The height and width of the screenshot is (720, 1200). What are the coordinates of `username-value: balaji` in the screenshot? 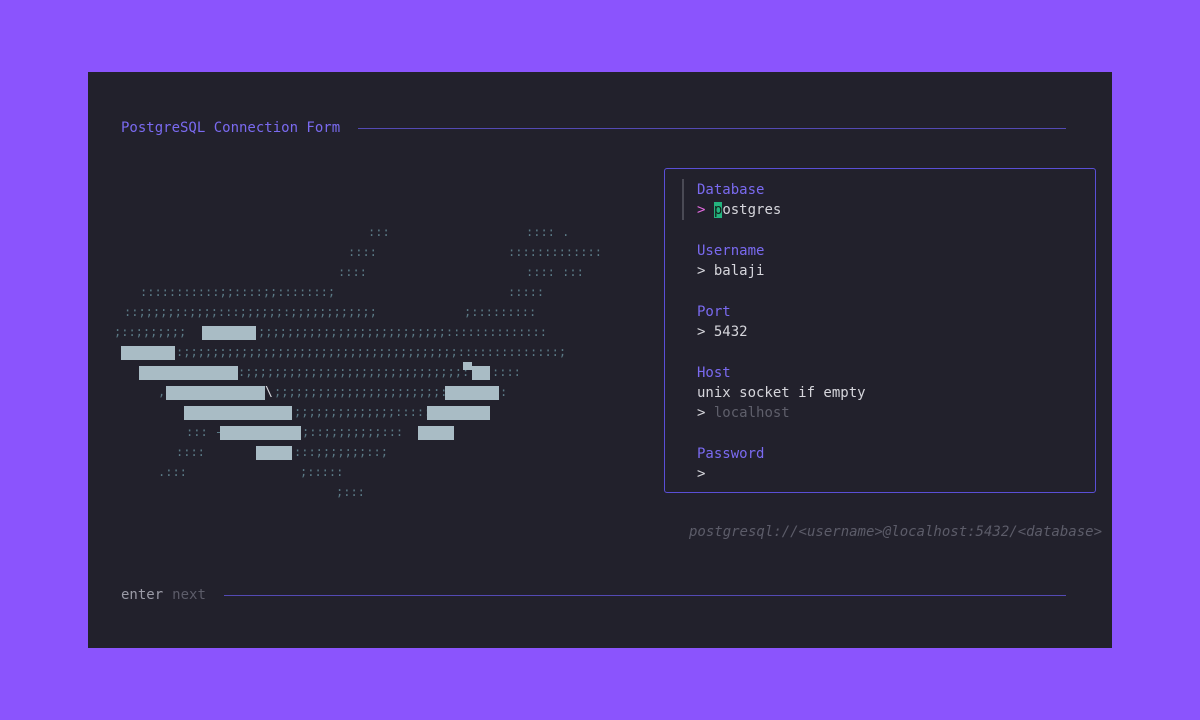 It's located at (739, 271).